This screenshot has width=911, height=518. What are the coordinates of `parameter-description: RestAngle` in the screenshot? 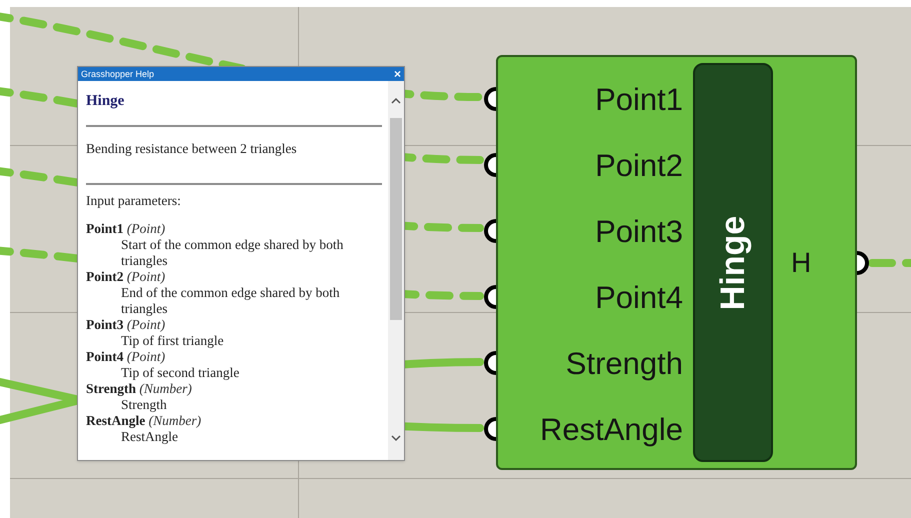 It's located at (149, 437).